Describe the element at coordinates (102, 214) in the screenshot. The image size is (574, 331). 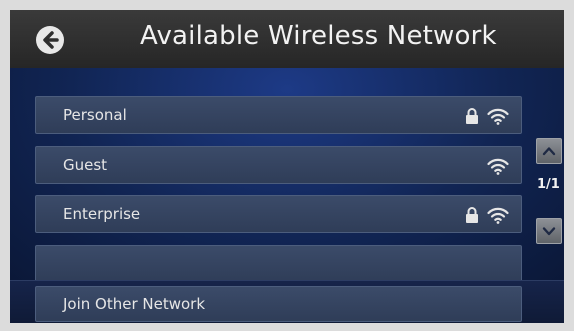
I see `network-name: Enterprise` at that location.